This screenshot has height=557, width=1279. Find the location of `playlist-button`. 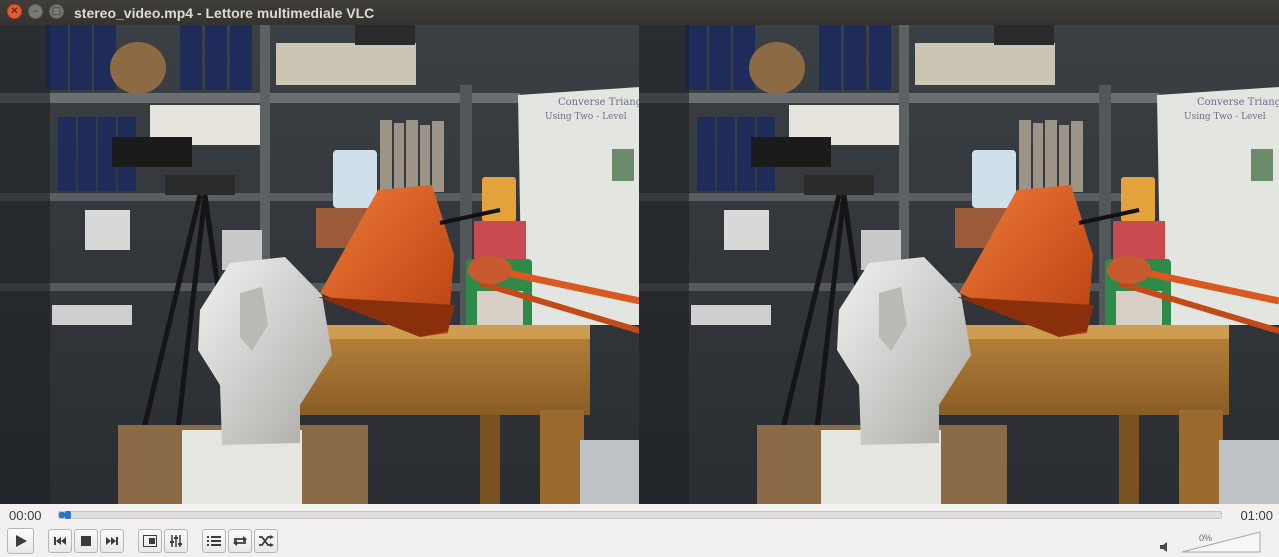

playlist-button is located at coordinates (214, 541).